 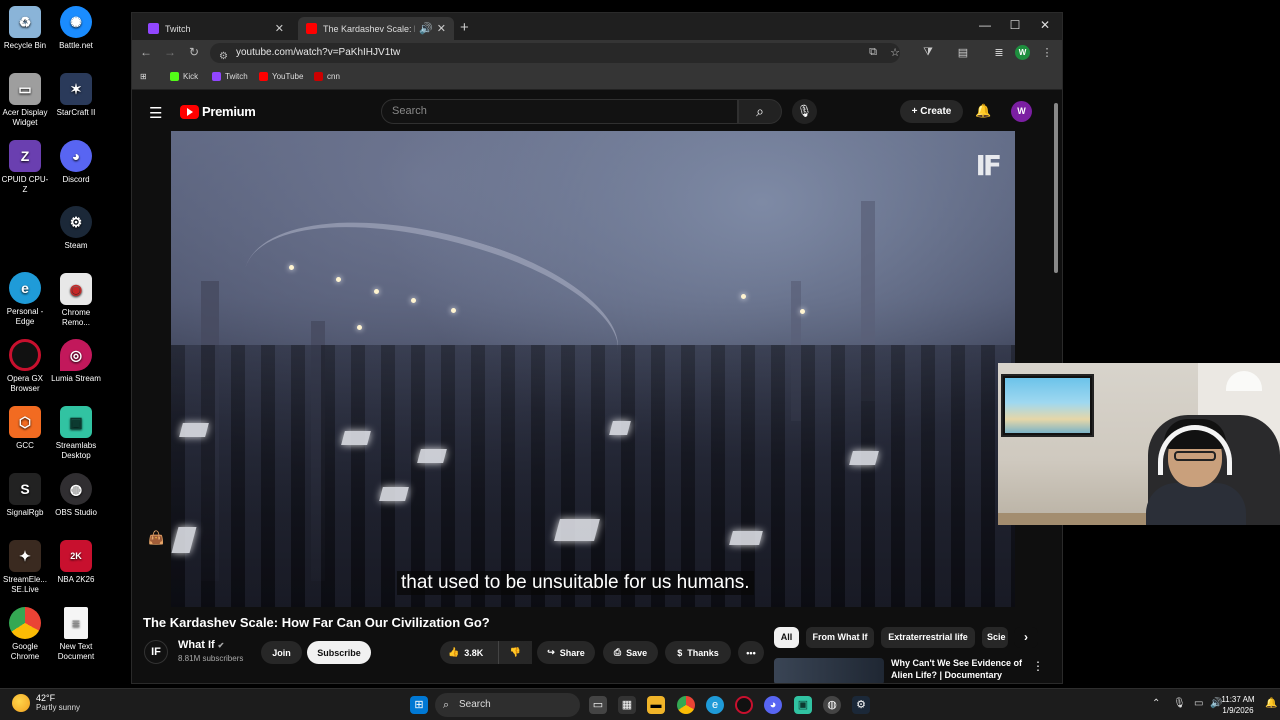 I want to click on desktop-icon-signalrgb: S SignalRgb, so click(x=25, y=495).